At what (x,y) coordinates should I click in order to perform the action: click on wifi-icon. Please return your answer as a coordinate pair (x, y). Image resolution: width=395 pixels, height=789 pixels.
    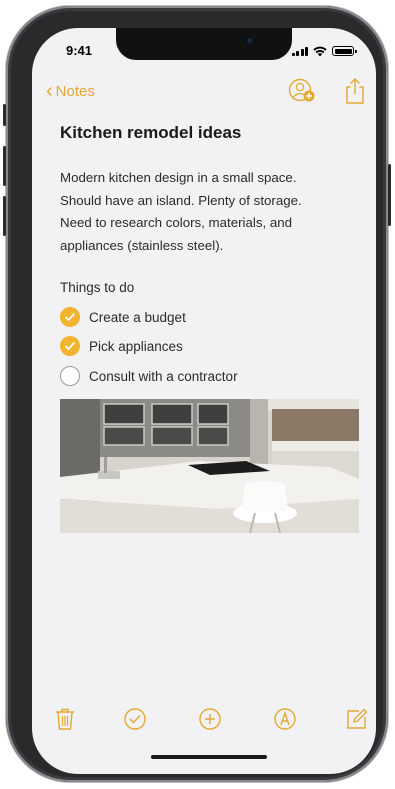
    Looking at the image, I should click on (320, 51).